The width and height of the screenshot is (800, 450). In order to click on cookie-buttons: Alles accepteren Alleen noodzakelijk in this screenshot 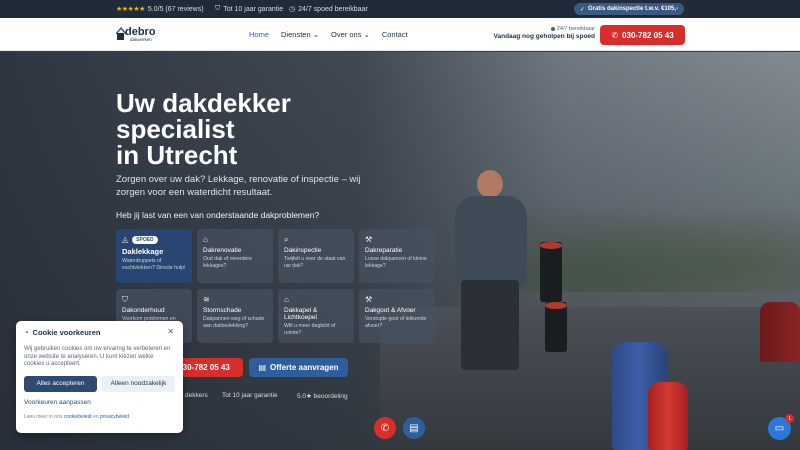, I will do `click(99, 383)`.